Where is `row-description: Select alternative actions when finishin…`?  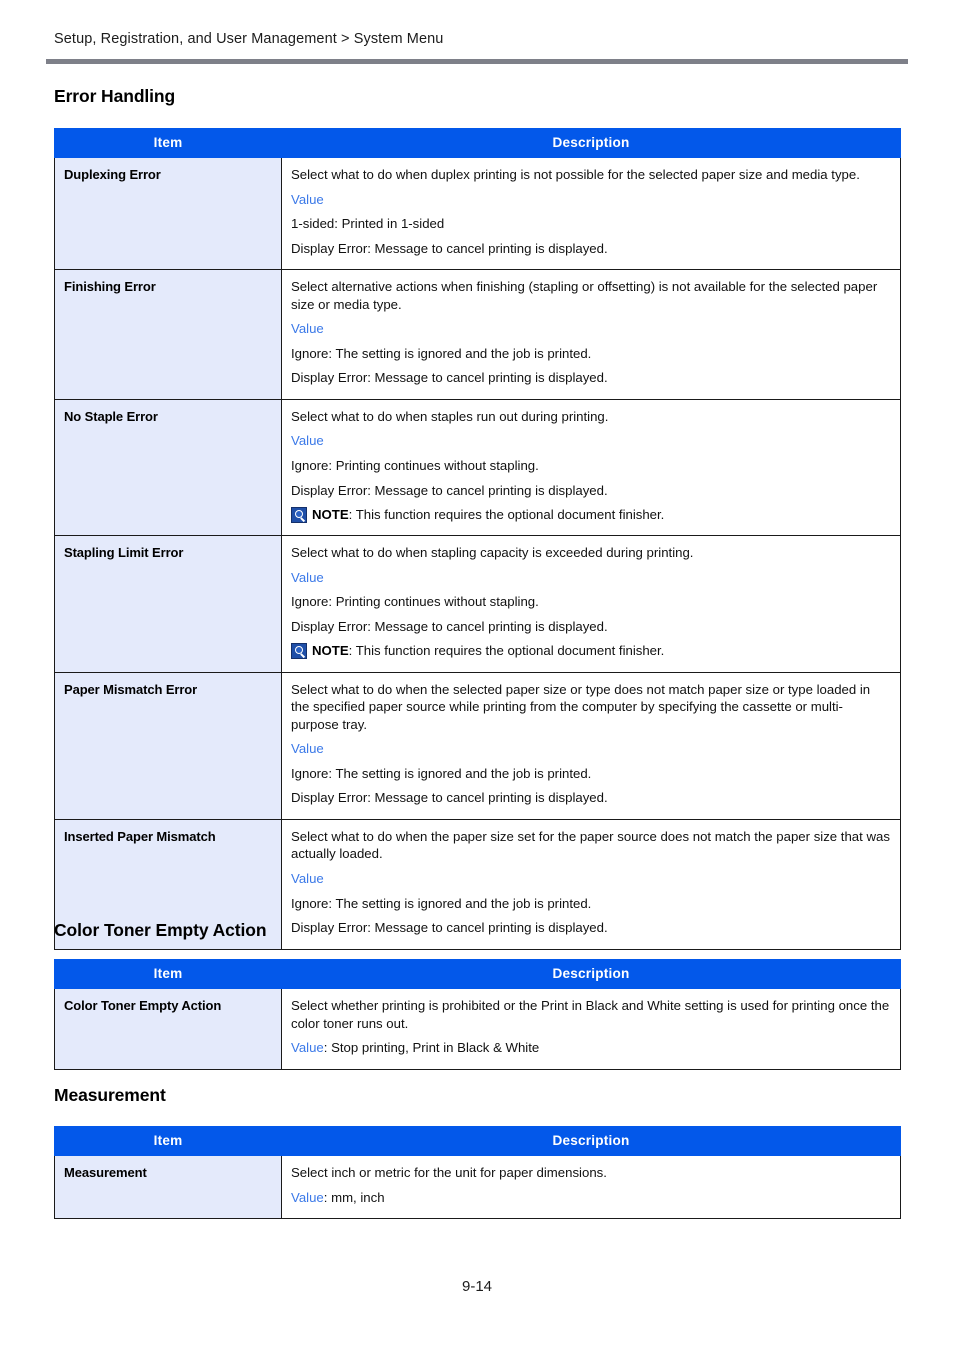
row-description: Select alternative actions when finishin… is located at coordinates (591, 334).